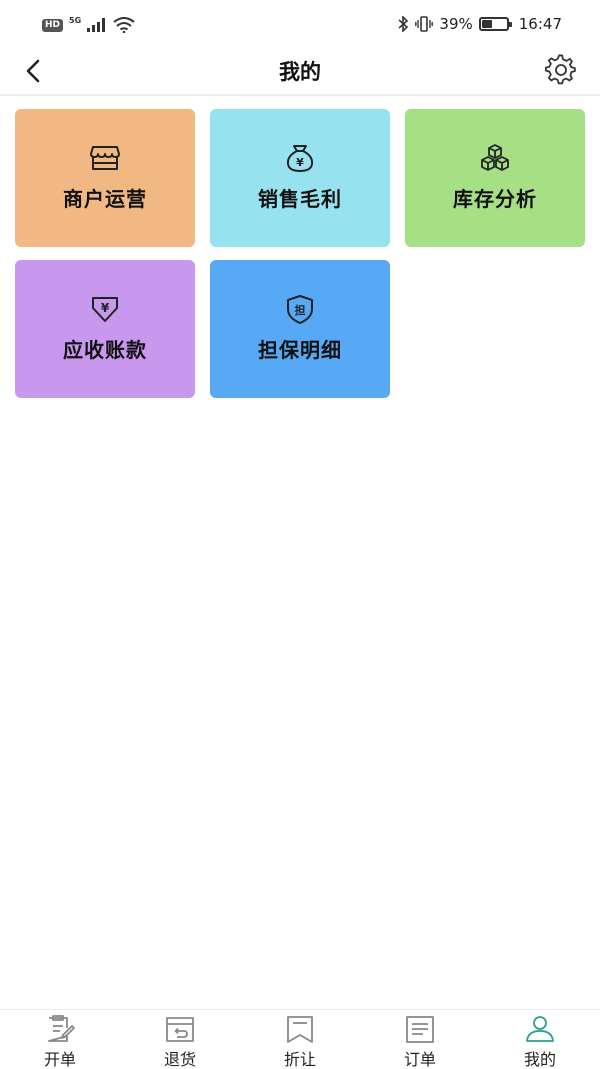 This screenshot has width=600, height=1069. What do you see at coordinates (495, 178) in the screenshot?
I see `tile-inventory-analysis: 库存分析` at bounding box center [495, 178].